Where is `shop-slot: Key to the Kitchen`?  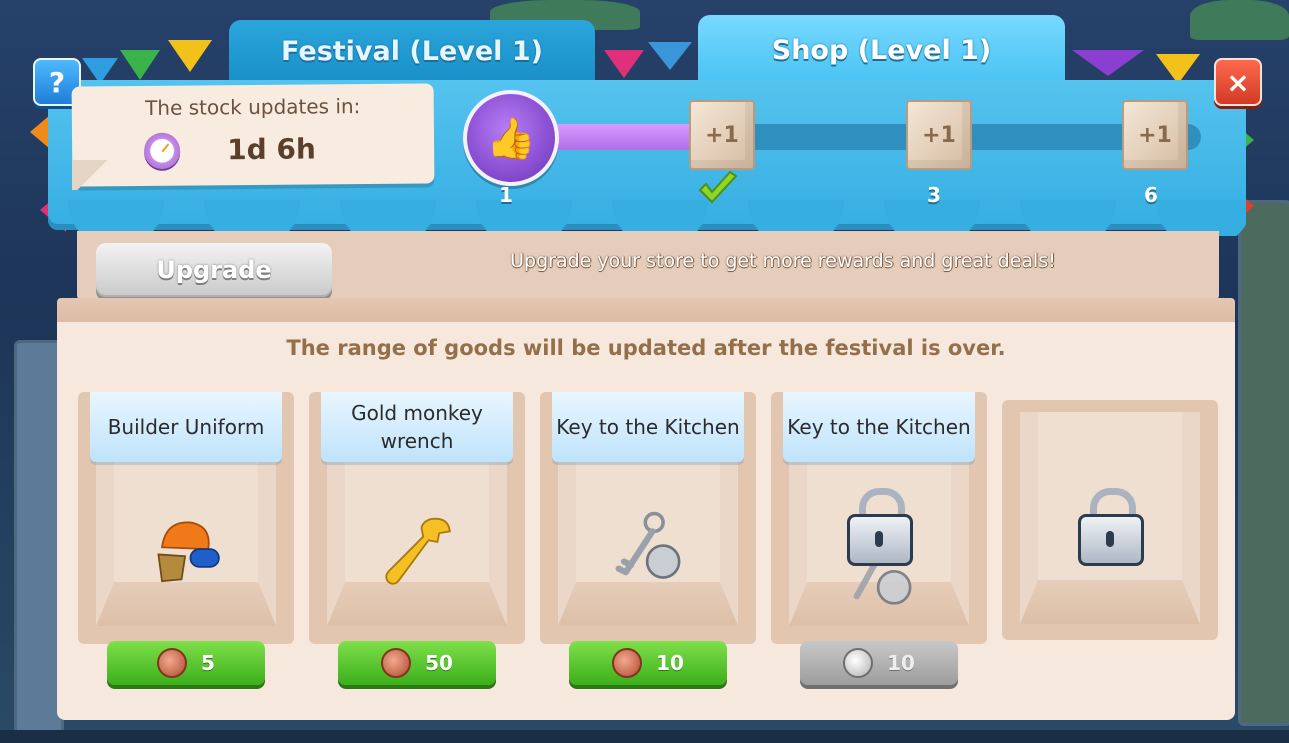
shop-slot: Key to the Kitchen is located at coordinates (648, 518).